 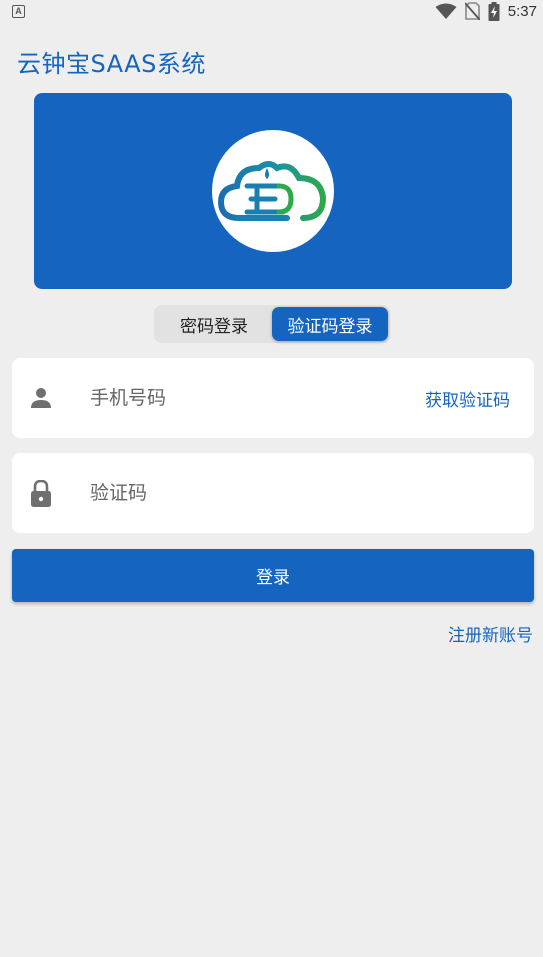 What do you see at coordinates (467, 398) in the screenshot?
I see `get-code-button: 获取验证码` at bounding box center [467, 398].